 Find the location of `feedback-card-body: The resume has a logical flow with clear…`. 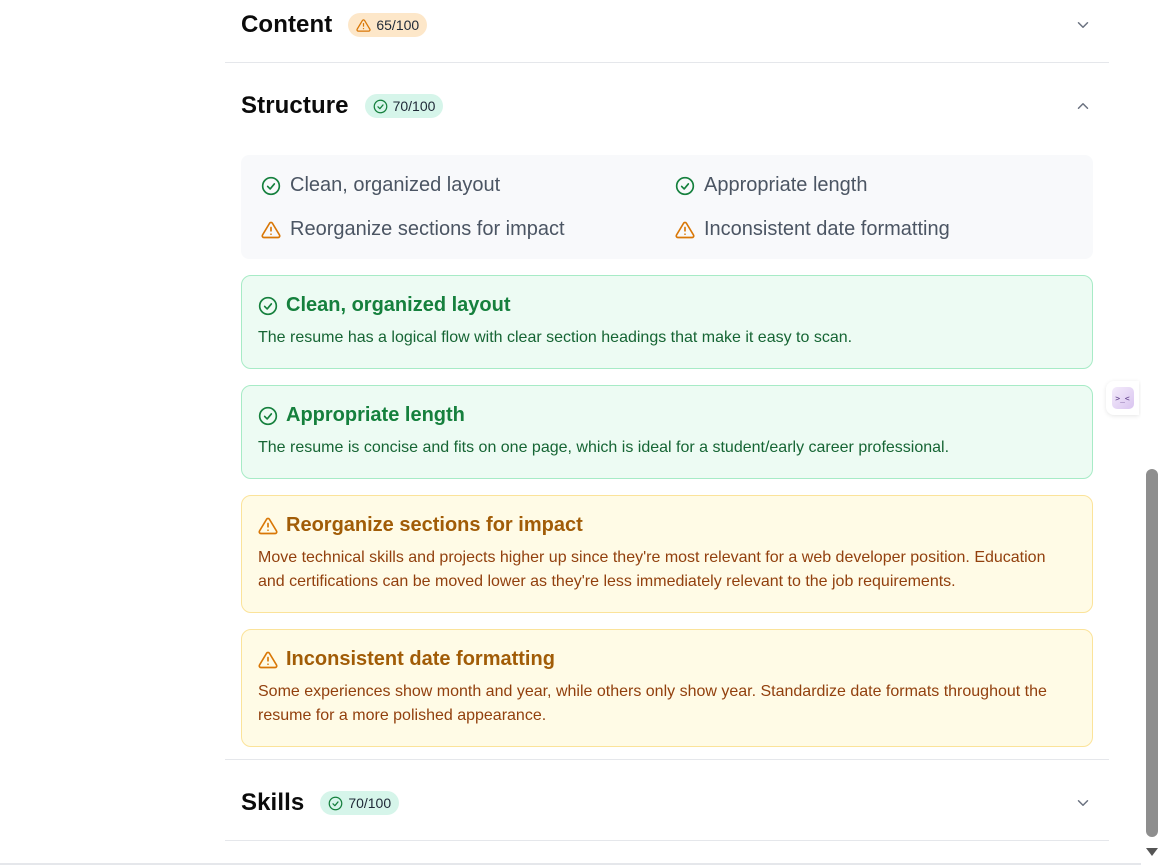

feedback-card-body: The resume has a logical flow with clear… is located at coordinates (555, 337).